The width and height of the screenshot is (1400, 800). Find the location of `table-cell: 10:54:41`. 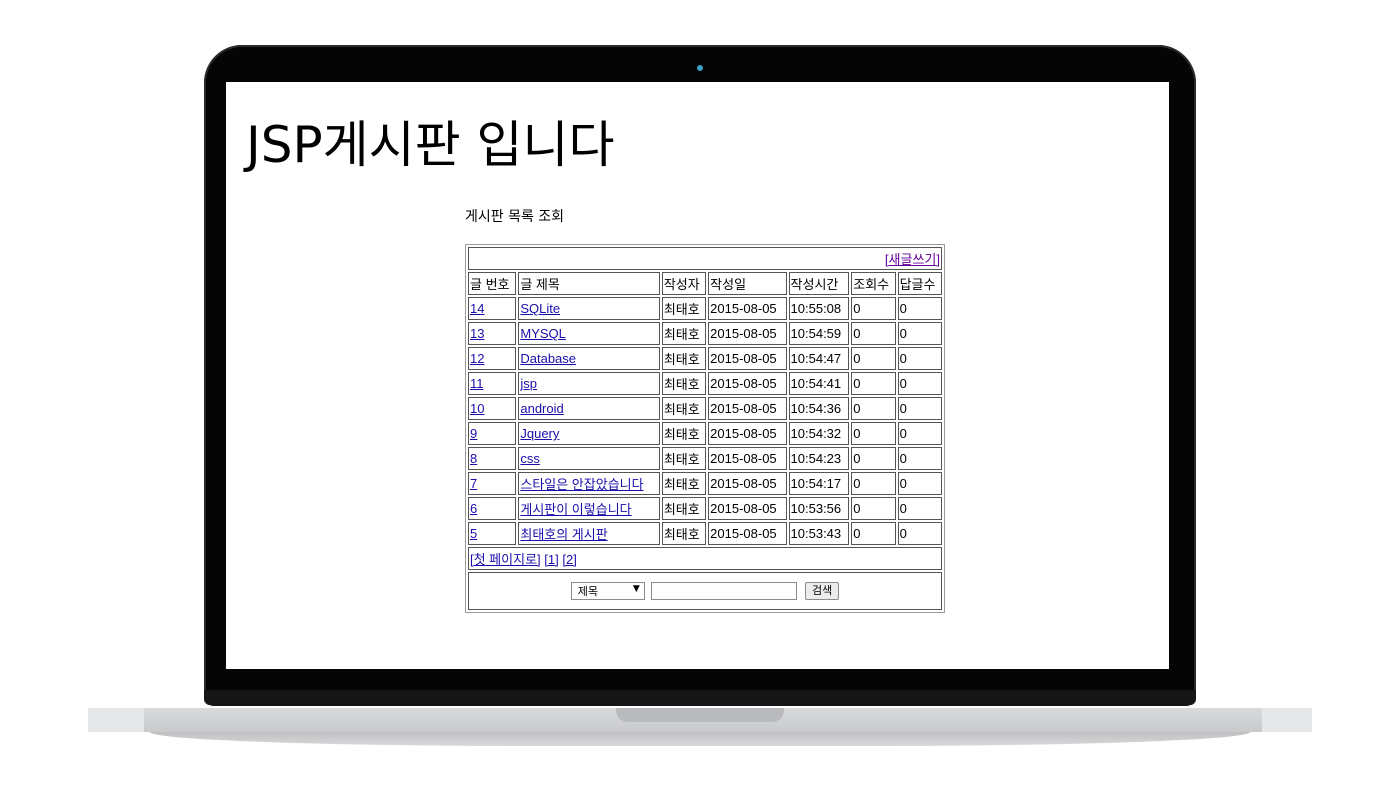

table-cell: 10:54:41 is located at coordinates (819, 383).